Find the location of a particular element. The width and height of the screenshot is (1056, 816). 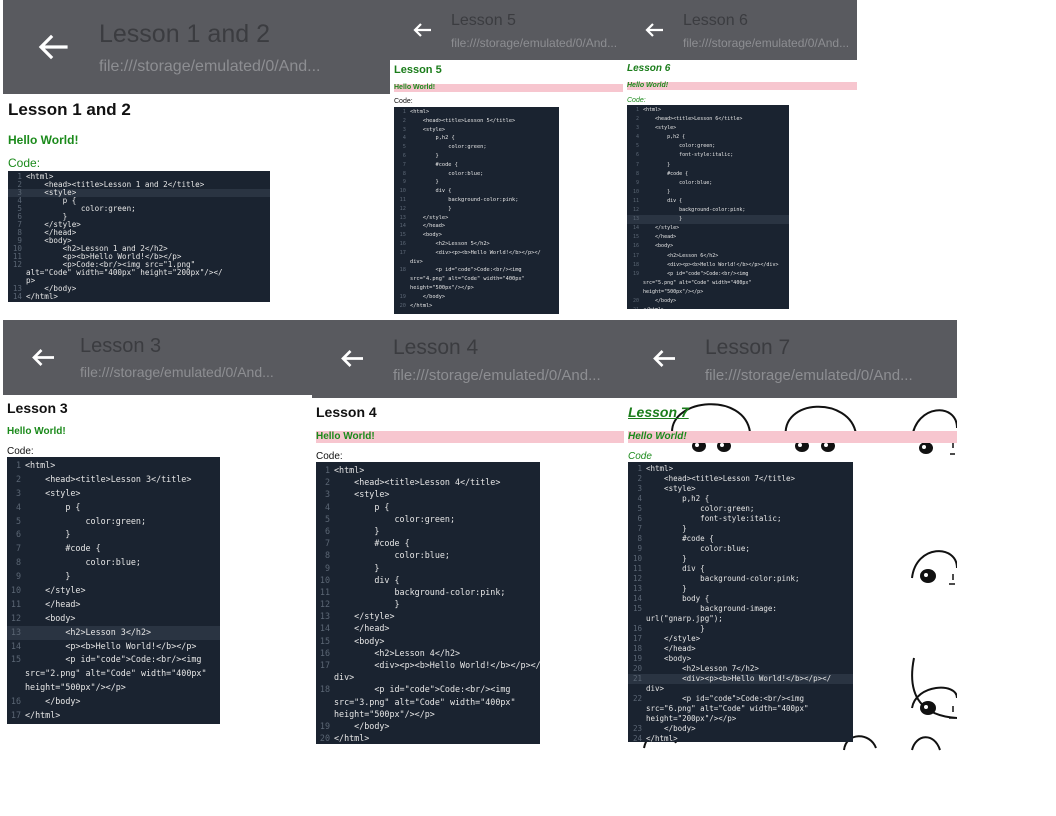

code-line: 19 <p id="code">Code:<br/><img is located at coordinates (708, 274).